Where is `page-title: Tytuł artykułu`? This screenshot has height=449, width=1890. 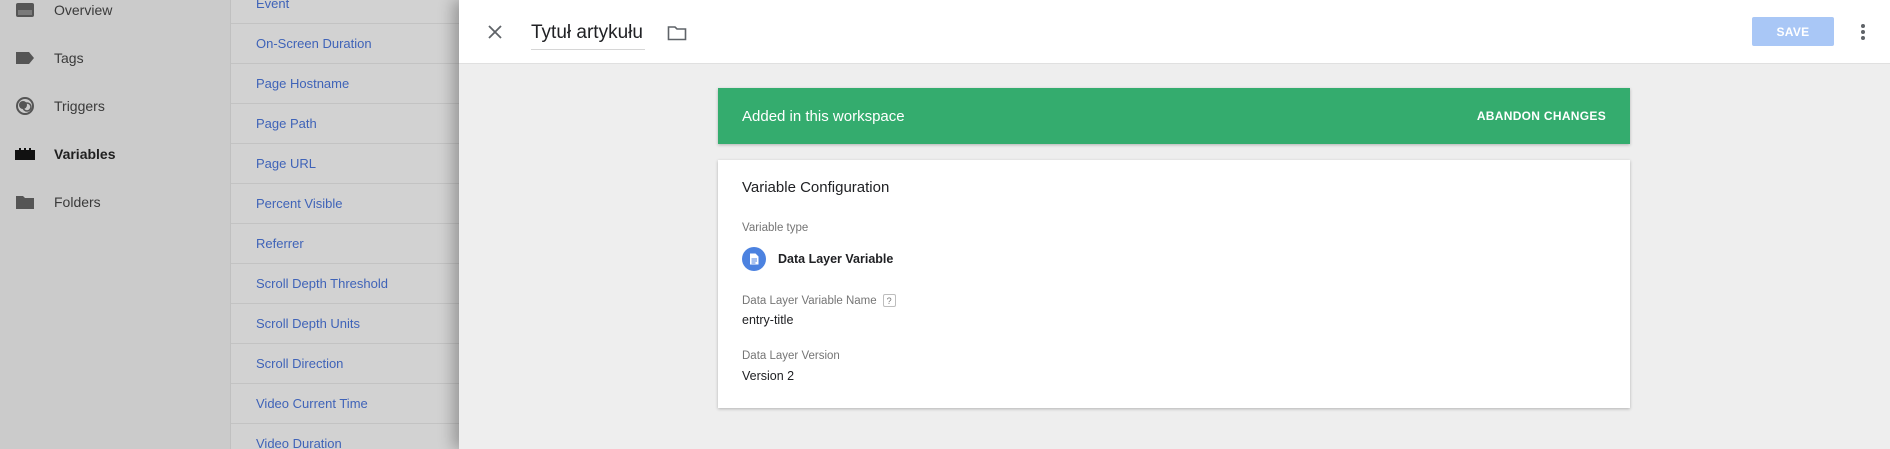 page-title: Tytuł artykułu is located at coordinates (587, 32).